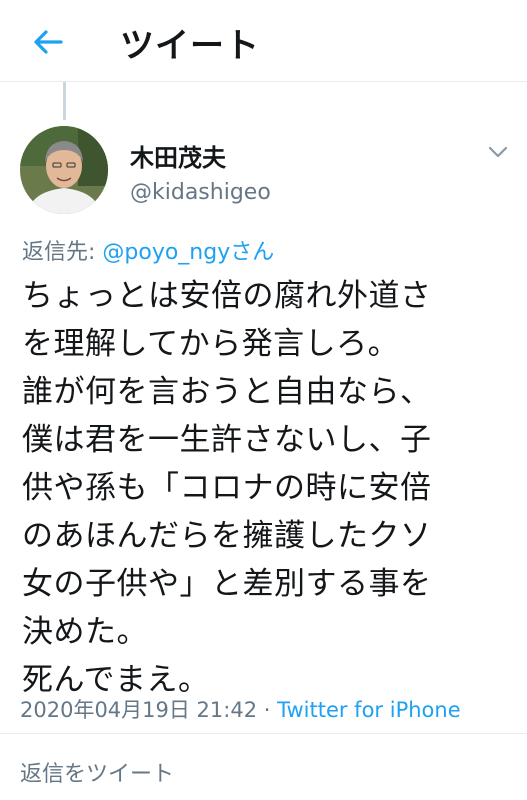 The image size is (527, 800). What do you see at coordinates (227, 536) in the screenshot?
I see `tweet-text-line: のあほんだらを擁護したクソ` at bounding box center [227, 536].